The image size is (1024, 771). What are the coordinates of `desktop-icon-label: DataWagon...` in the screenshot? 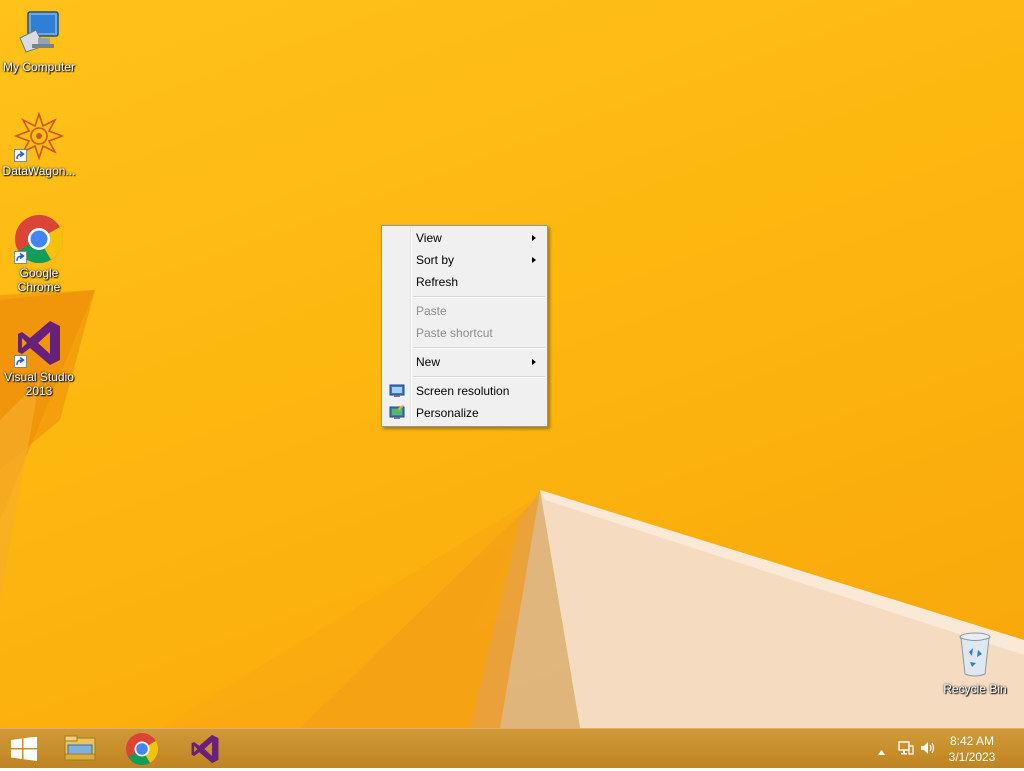 It's located at (39, 171).